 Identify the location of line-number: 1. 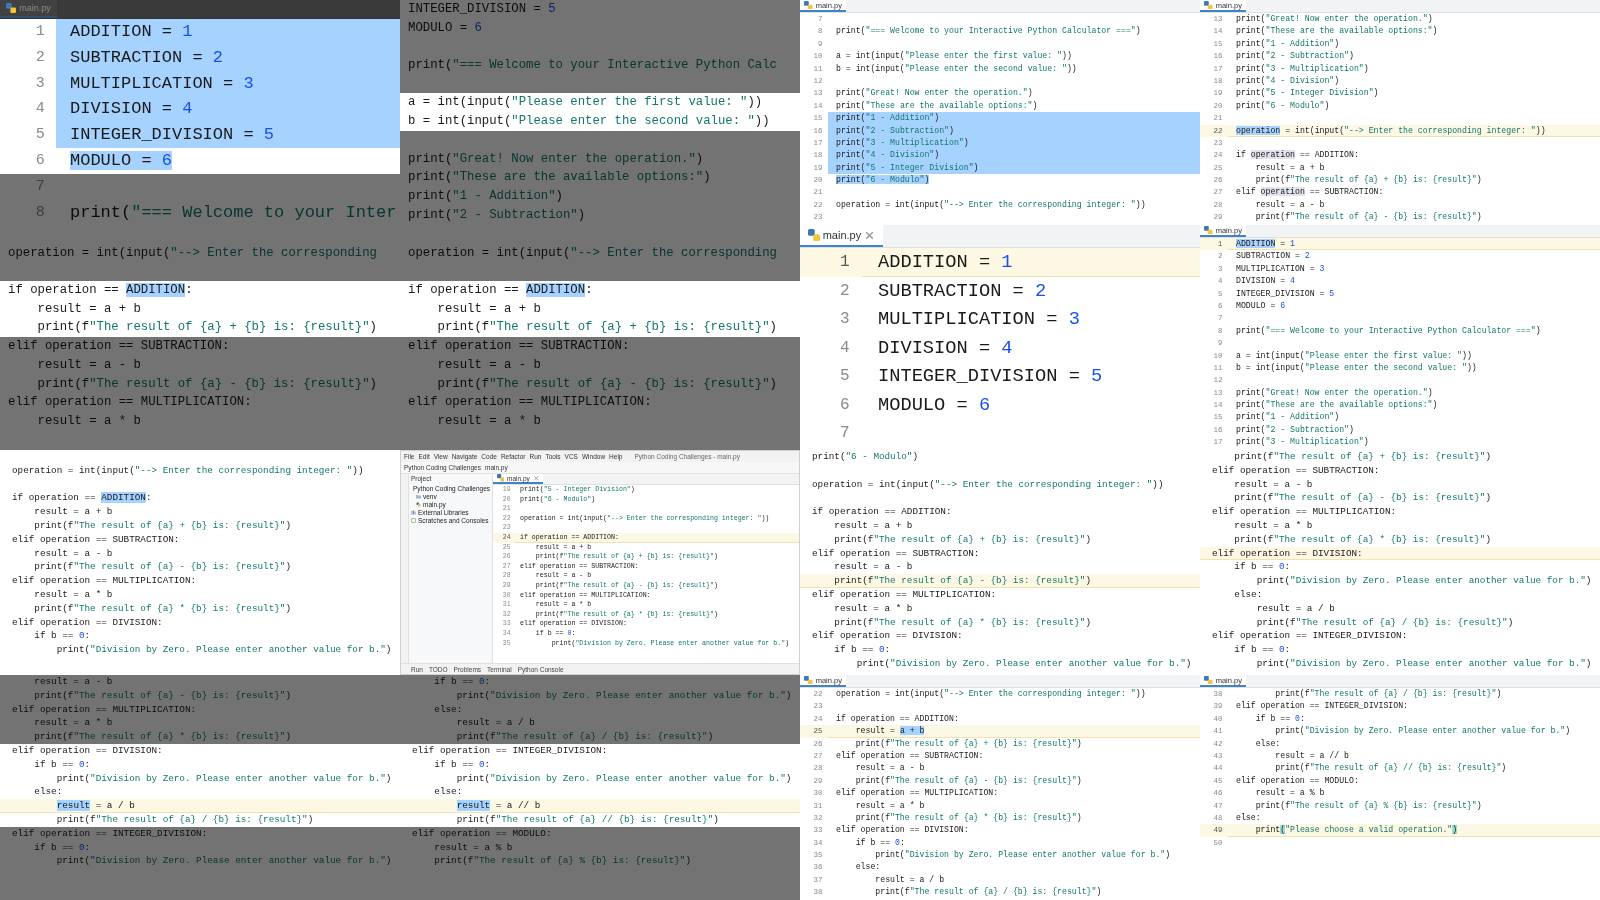
(831, 262).